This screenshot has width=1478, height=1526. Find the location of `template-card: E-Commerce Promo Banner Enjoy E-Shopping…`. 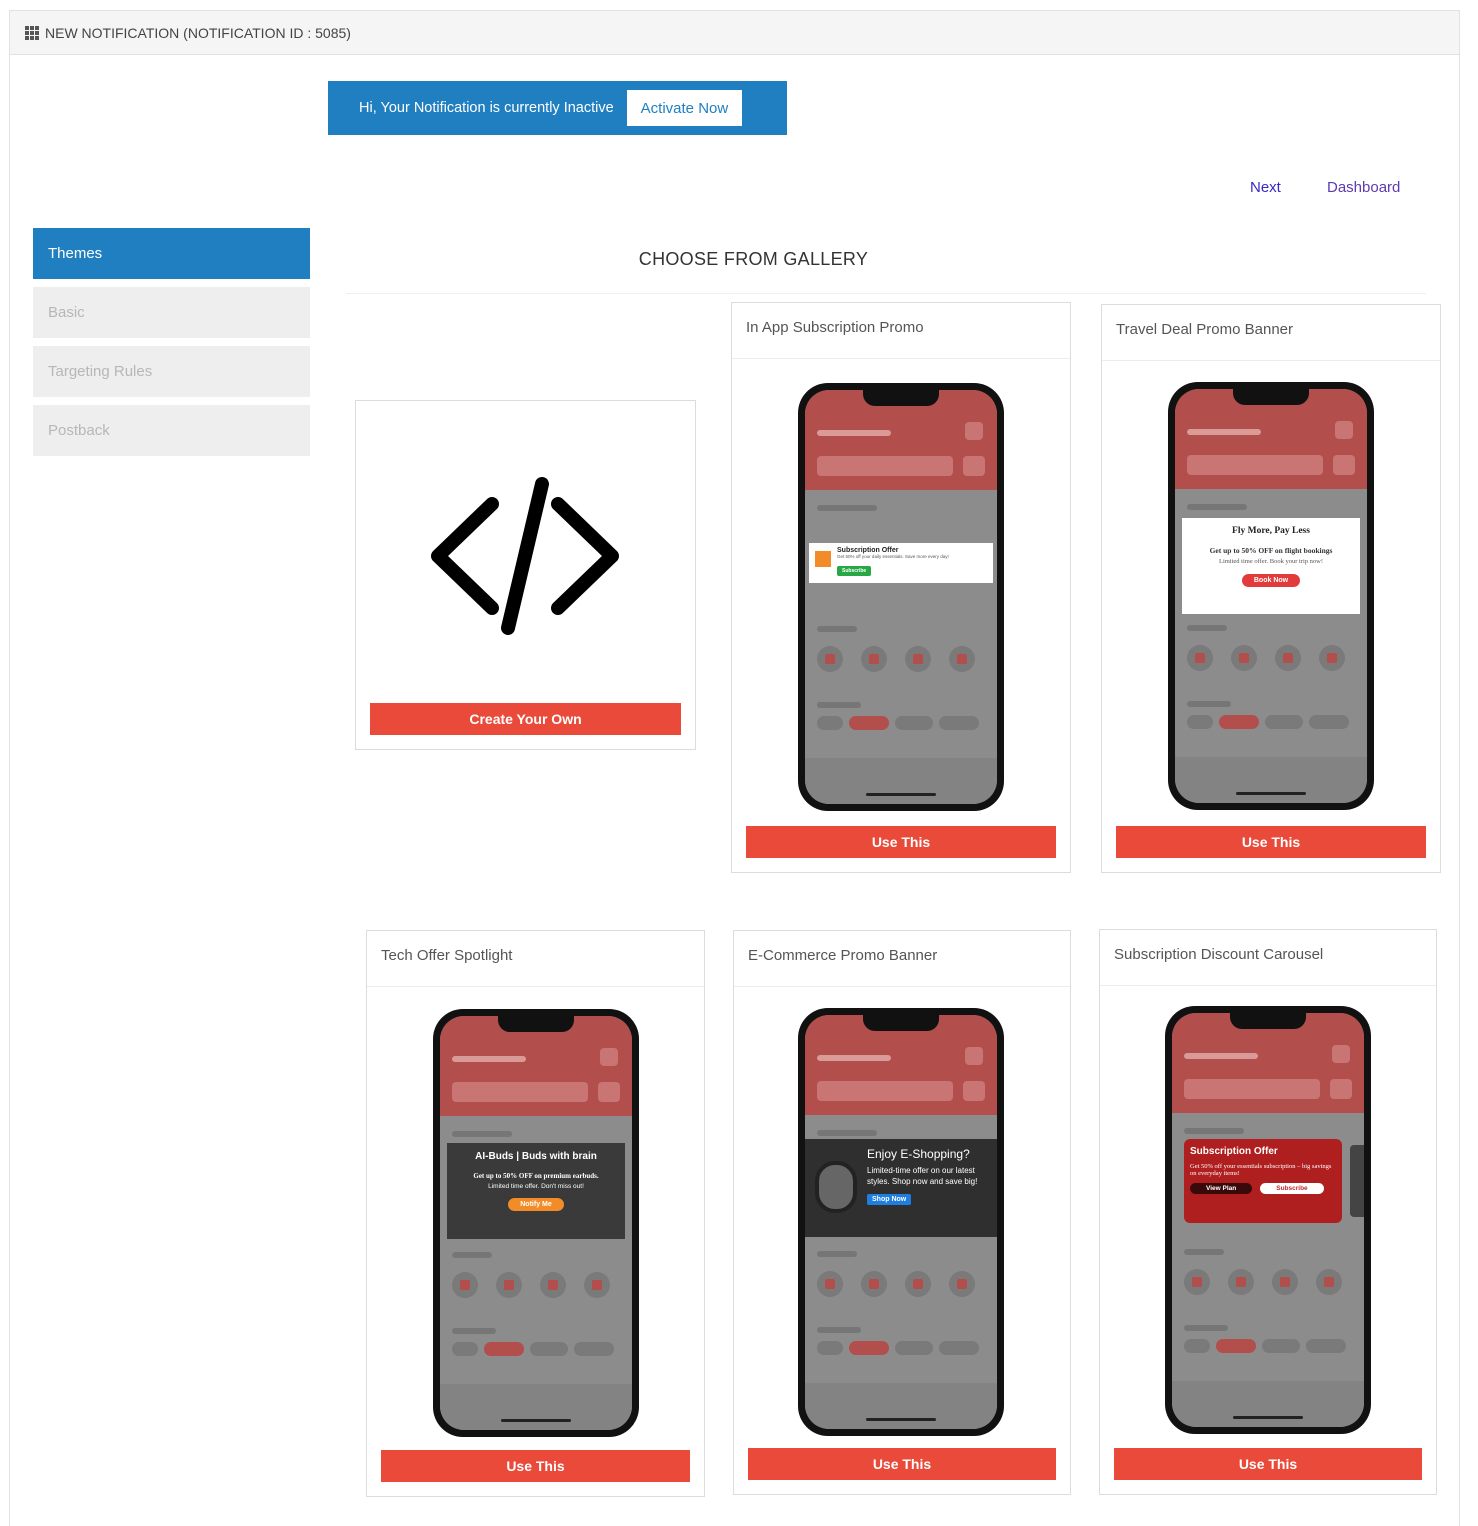

template-card: E-Commerce Promo Banner Enjoy E-Shopping… is located at coordinates (902, 1212).